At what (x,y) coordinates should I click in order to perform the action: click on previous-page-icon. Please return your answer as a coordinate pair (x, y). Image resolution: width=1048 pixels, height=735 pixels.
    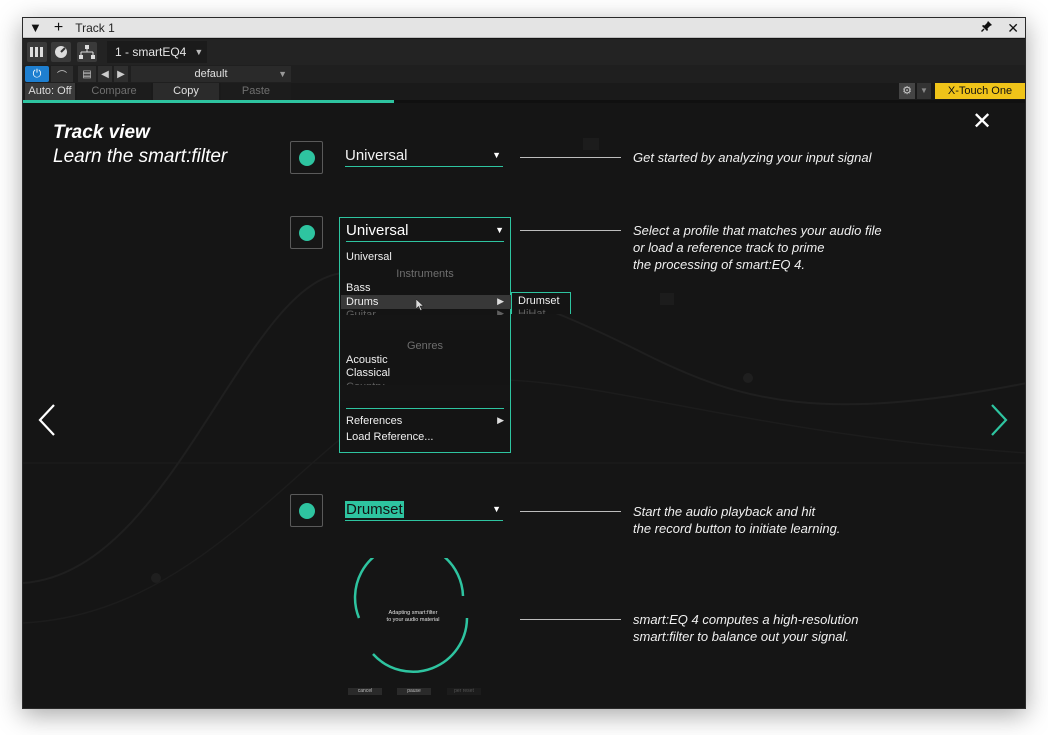
    Looking at the image, I should click on (47, 424).